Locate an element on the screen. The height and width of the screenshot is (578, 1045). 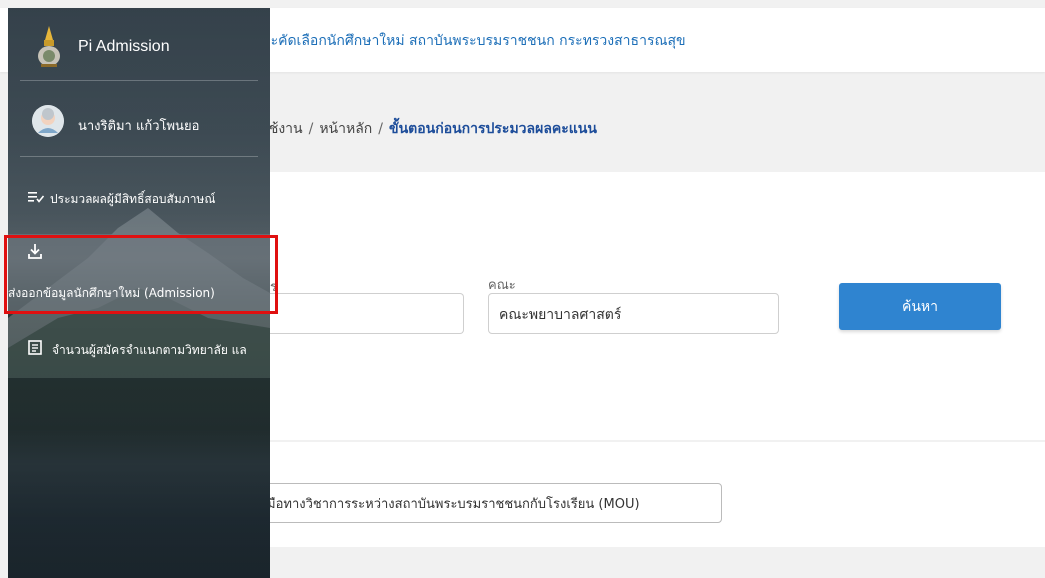
breadcrumb-current: ขั้นตอนก่อนการประมวลผลคะแนน is located at coordinates (493, 129).